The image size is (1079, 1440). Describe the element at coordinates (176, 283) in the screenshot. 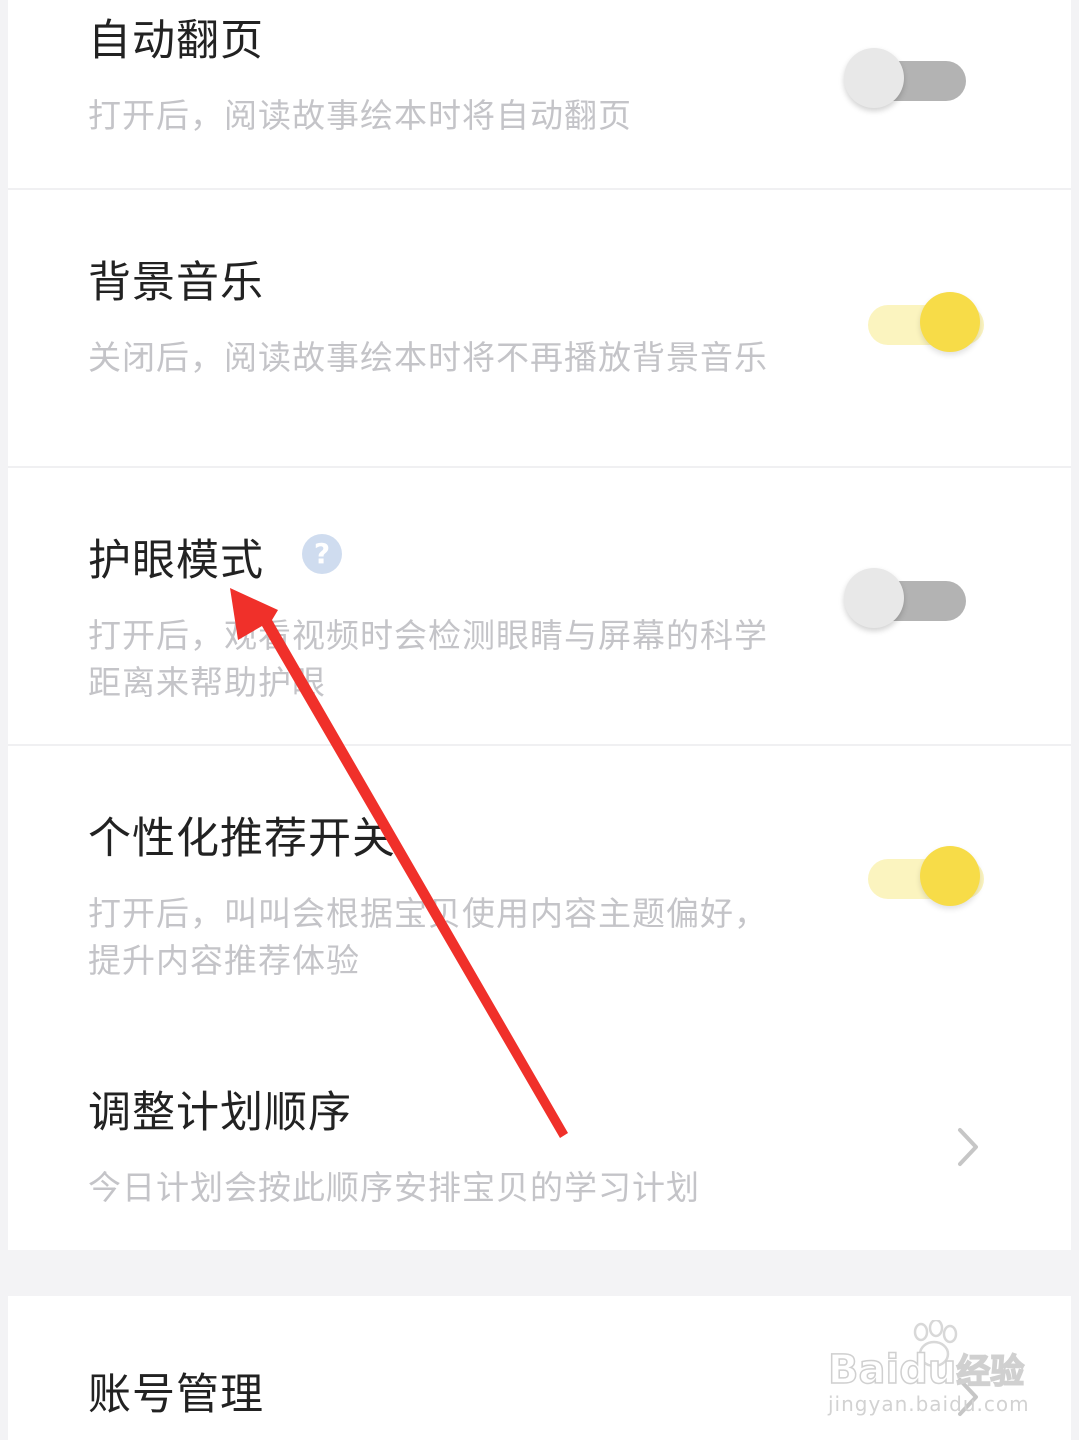

I see `setting-title: 背景音乐` at that location.